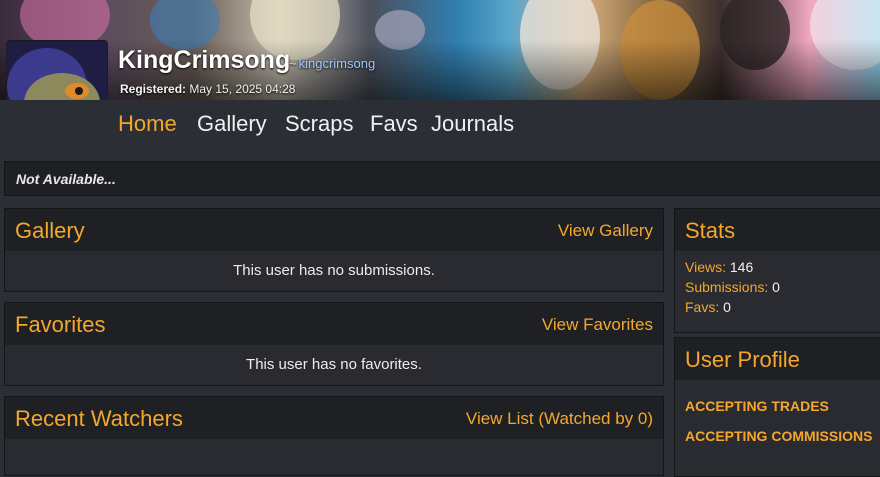 This screenshot has width=880, height=477. I want to click on nav-home: Home, so click(147, 124).